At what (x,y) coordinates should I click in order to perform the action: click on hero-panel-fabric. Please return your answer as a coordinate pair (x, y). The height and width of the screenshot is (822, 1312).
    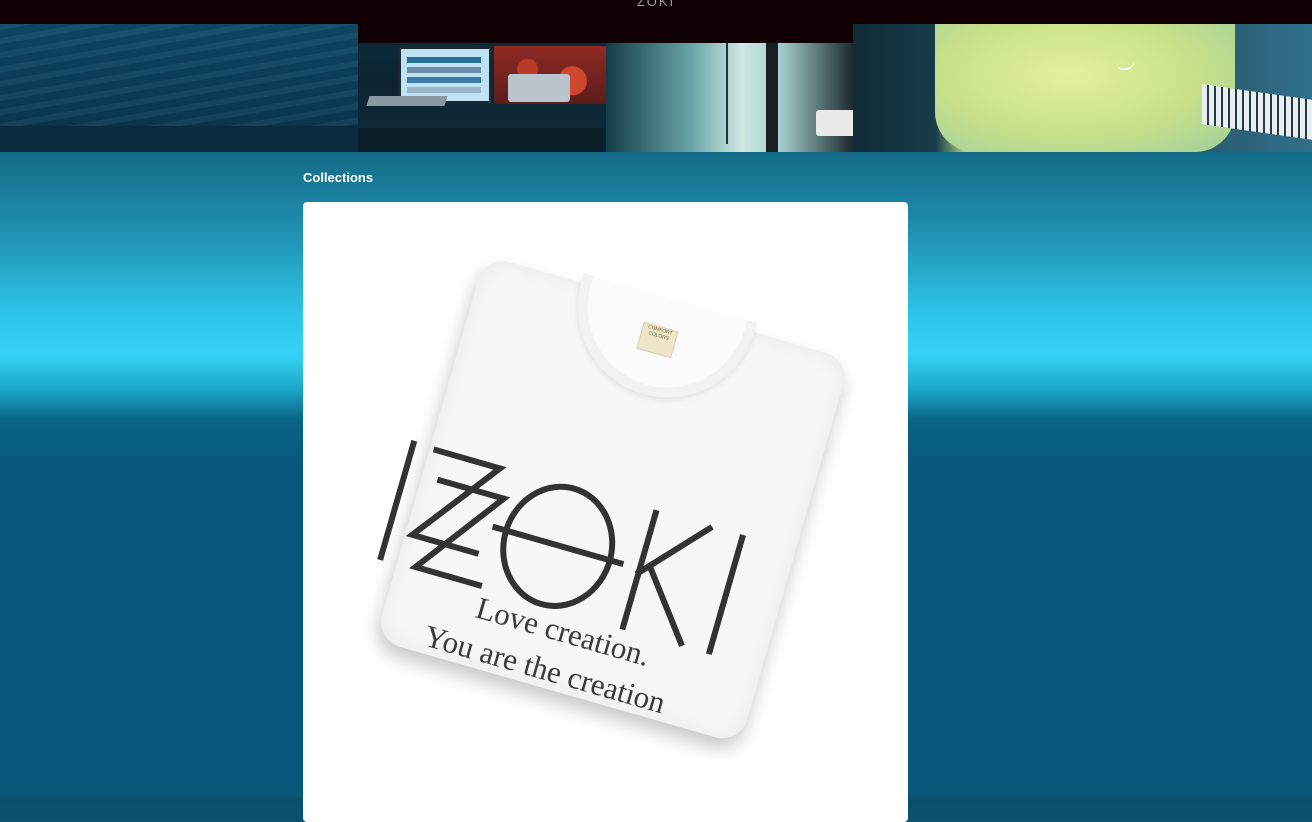
    Looking at the image, I should click on (179, 88).